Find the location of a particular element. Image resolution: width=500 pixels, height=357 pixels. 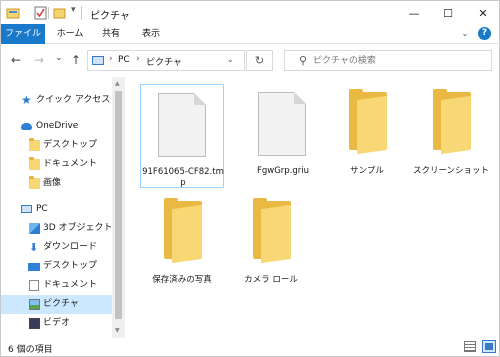

folder-name: カメラ ロール is located at coordinates (271, 280).